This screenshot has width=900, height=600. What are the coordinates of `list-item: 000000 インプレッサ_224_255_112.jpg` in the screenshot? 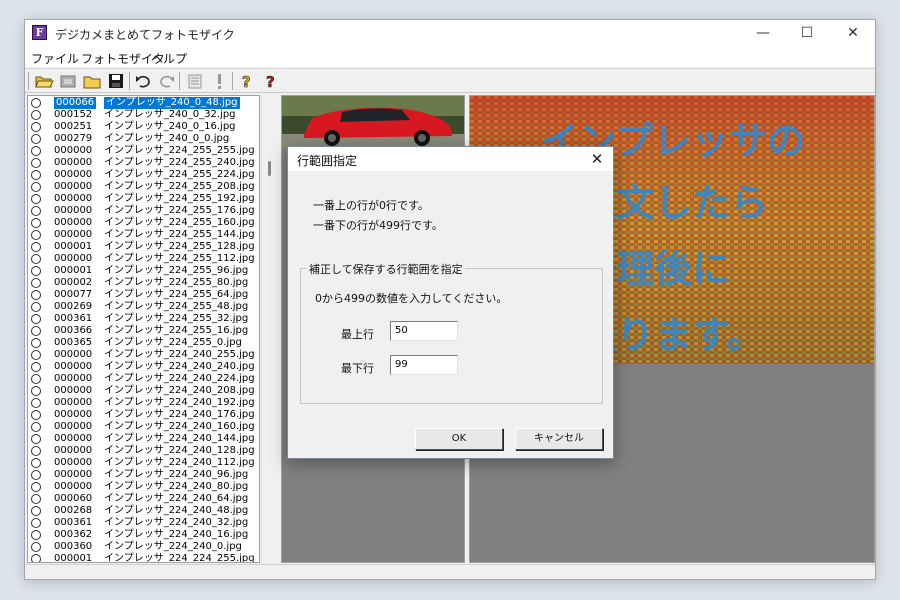 It's located at (143, 259).